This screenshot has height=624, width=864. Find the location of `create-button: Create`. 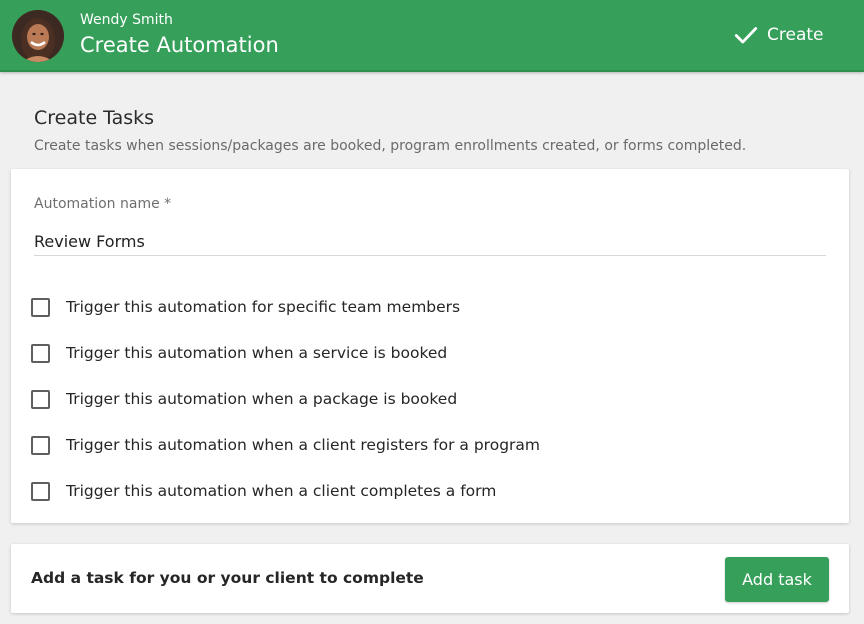

create-button: Create is located at coordinates (783, 35).